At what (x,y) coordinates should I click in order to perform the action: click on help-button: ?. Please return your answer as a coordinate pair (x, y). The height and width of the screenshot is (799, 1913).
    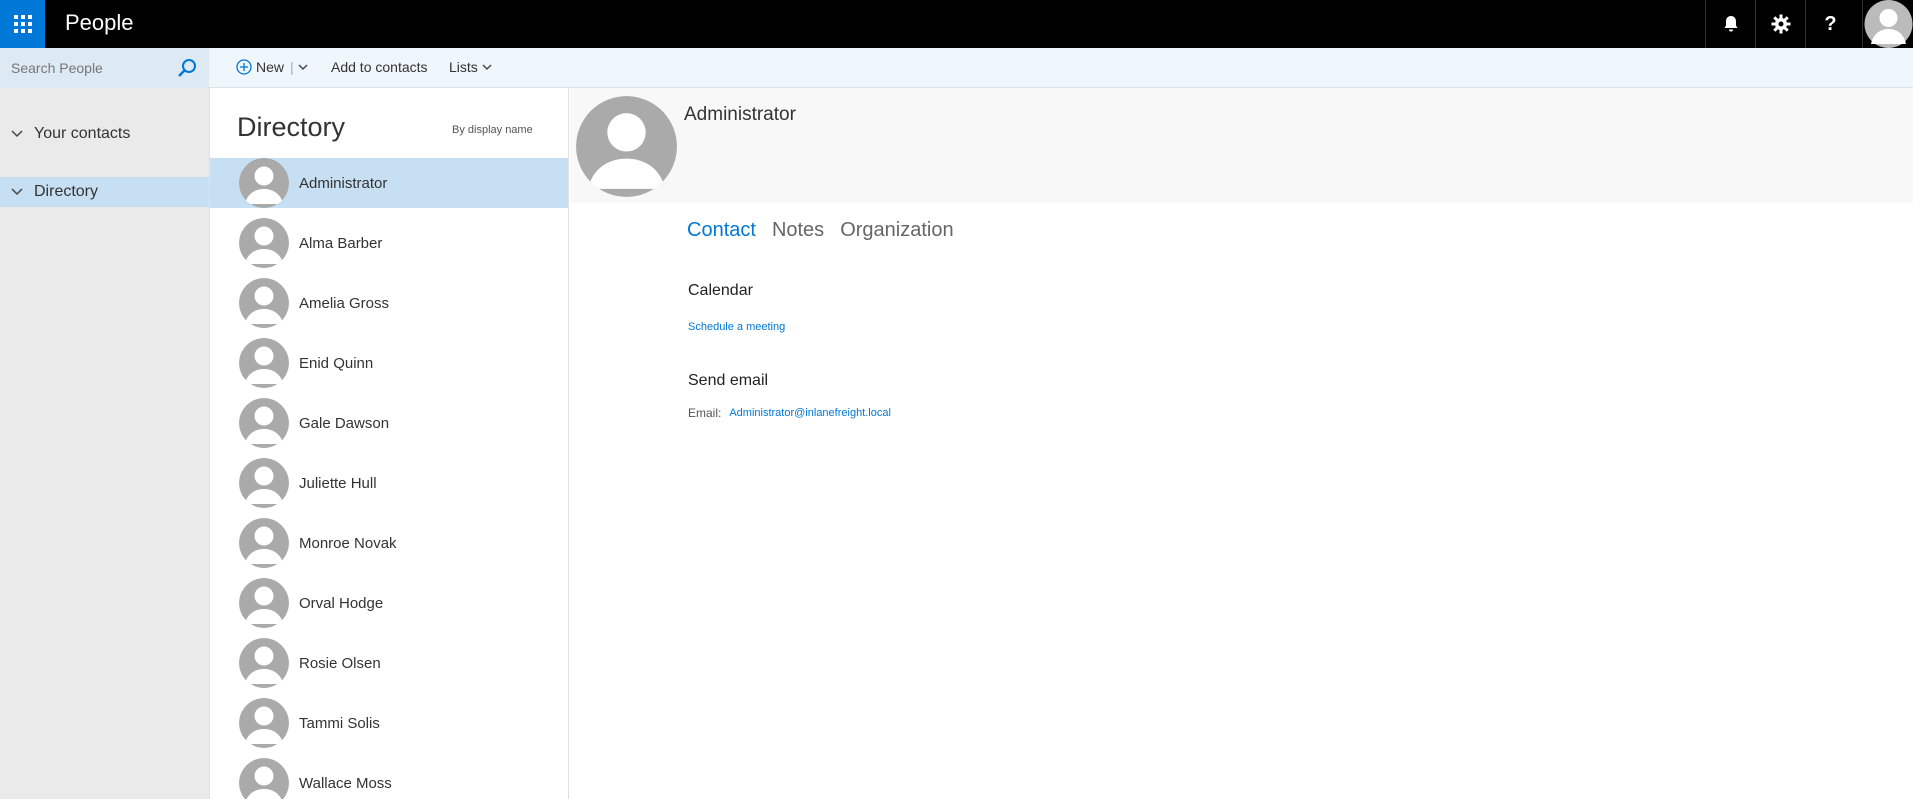
    Looking at the image, I should click on (1830, 24).